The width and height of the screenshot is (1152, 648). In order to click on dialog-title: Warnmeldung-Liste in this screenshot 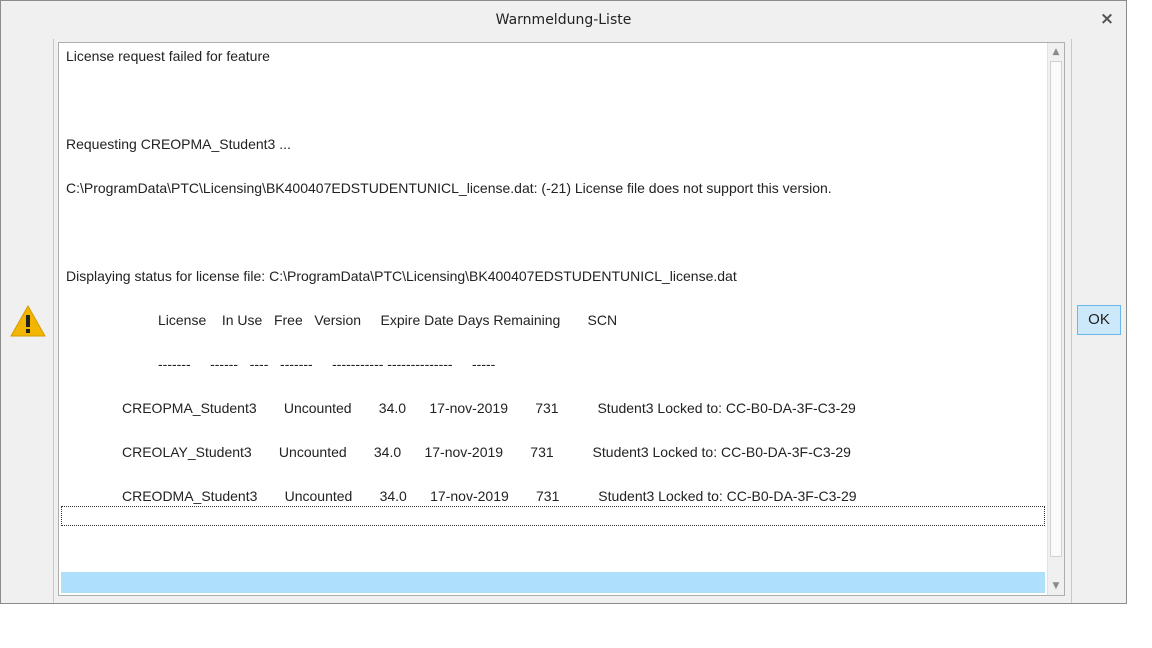, I will do `click(563, 20)`.